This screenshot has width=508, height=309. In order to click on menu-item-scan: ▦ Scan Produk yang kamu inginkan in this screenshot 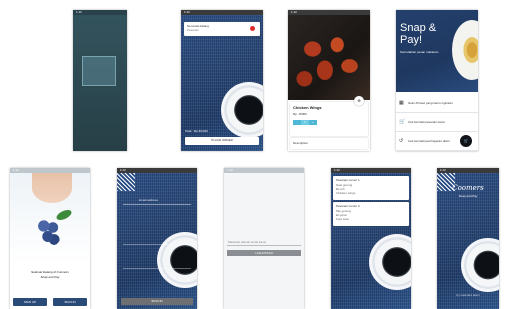, I will do `click(437, 103)`.